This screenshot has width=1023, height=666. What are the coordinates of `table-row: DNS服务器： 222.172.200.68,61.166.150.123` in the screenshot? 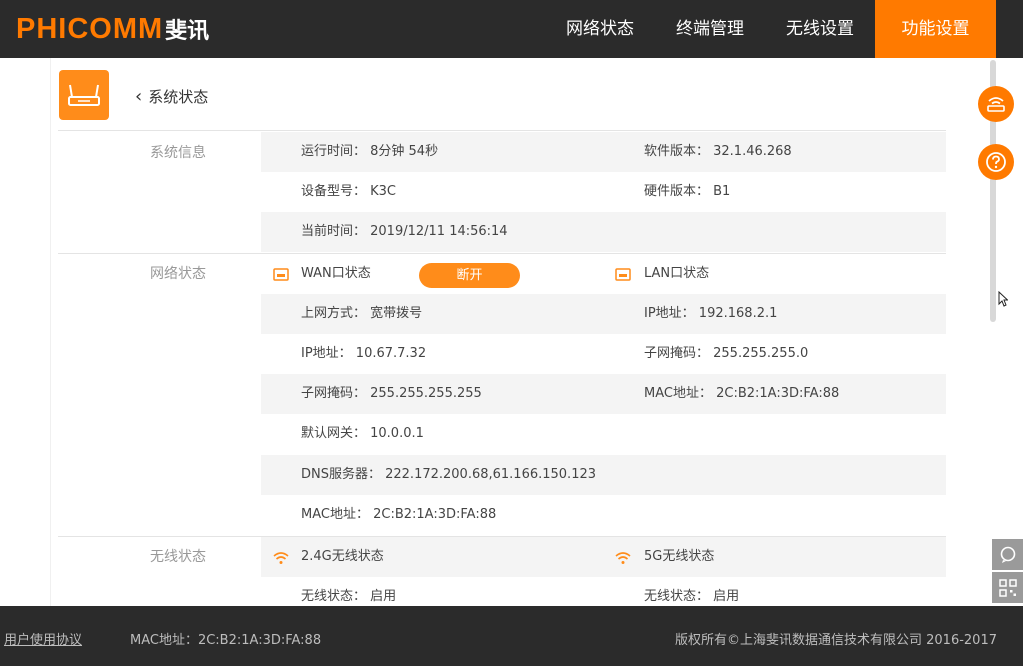 It's located at (603, 475).